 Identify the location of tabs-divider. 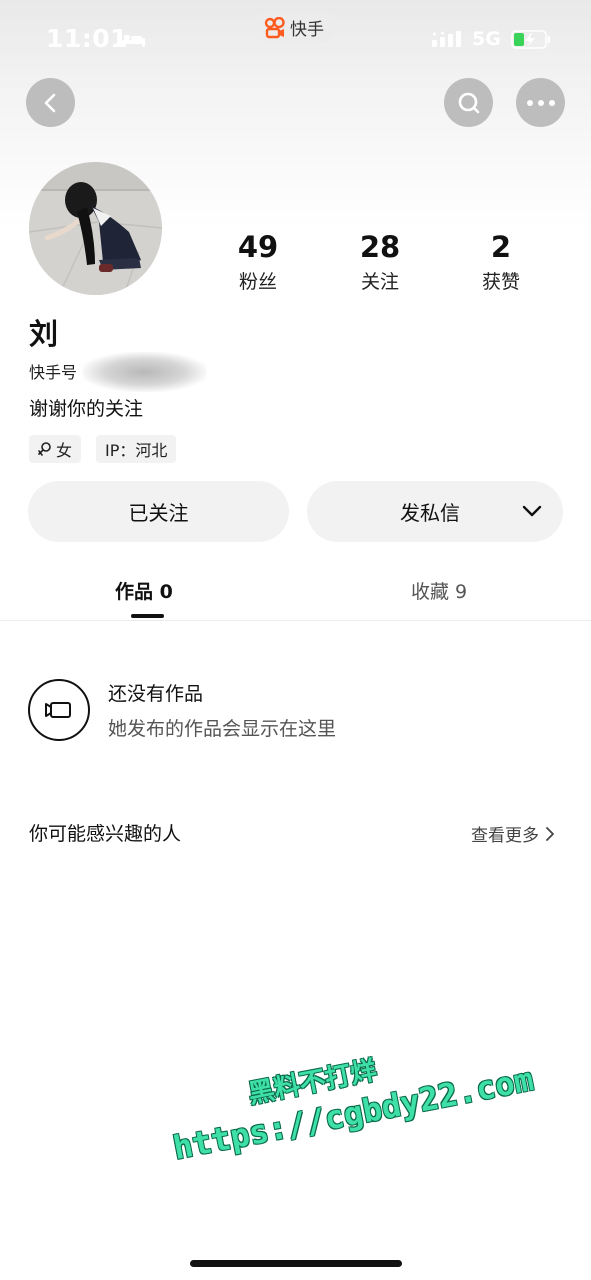
(295, 620).